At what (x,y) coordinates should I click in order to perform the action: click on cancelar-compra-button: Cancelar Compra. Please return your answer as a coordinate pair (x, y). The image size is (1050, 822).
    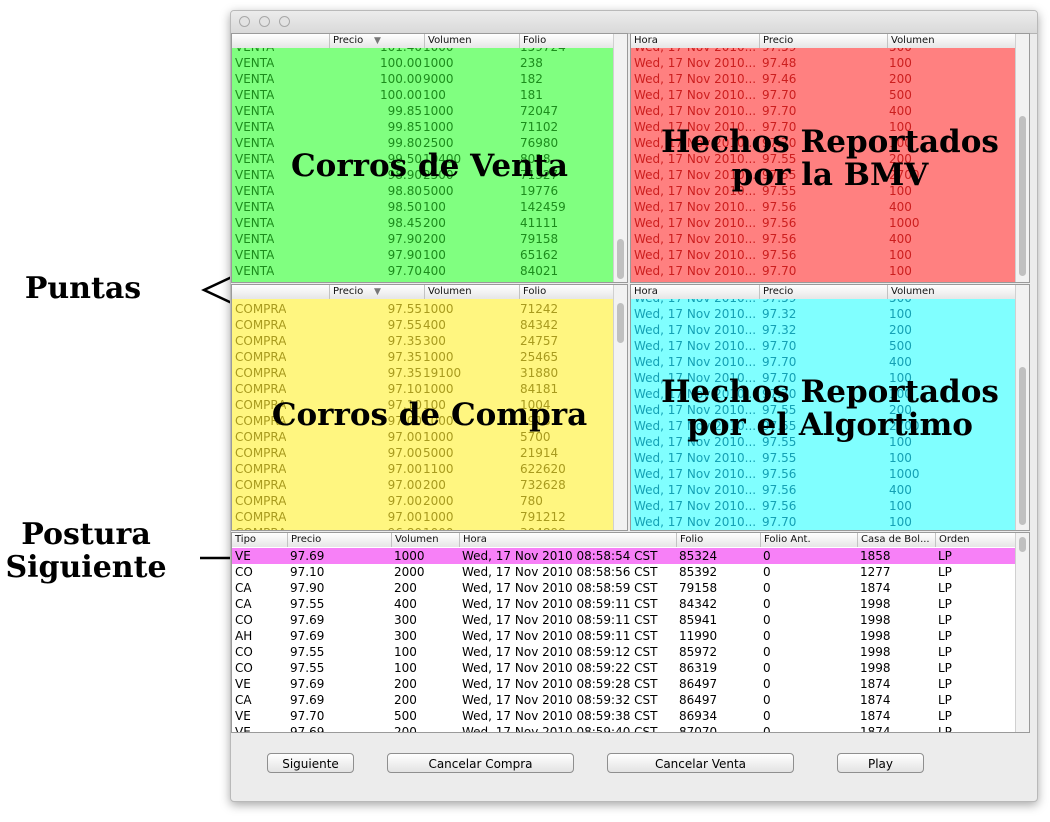
    Looking at the image, I should click on (480, 763).